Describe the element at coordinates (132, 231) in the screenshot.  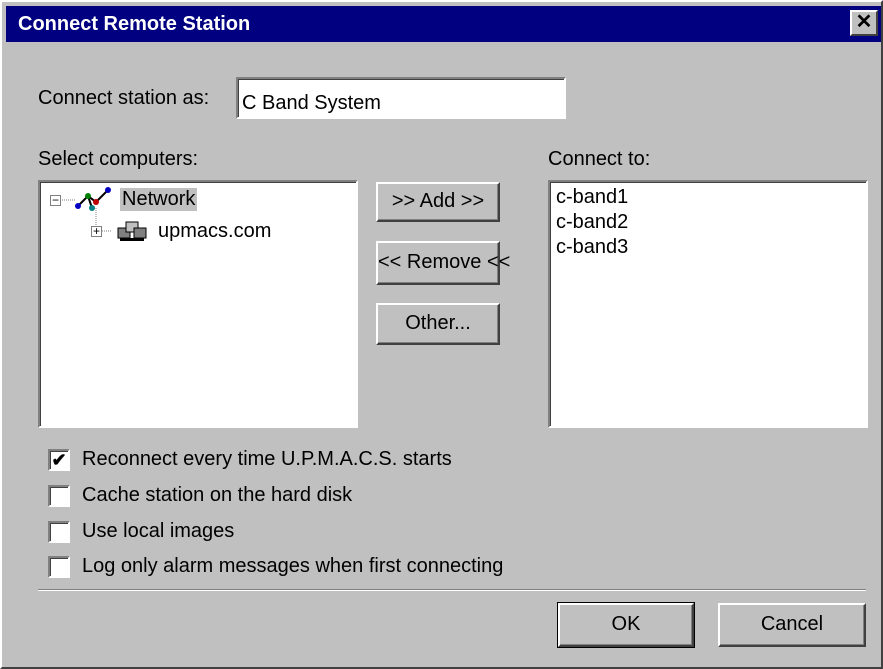
I see `domain-icon` at that location.